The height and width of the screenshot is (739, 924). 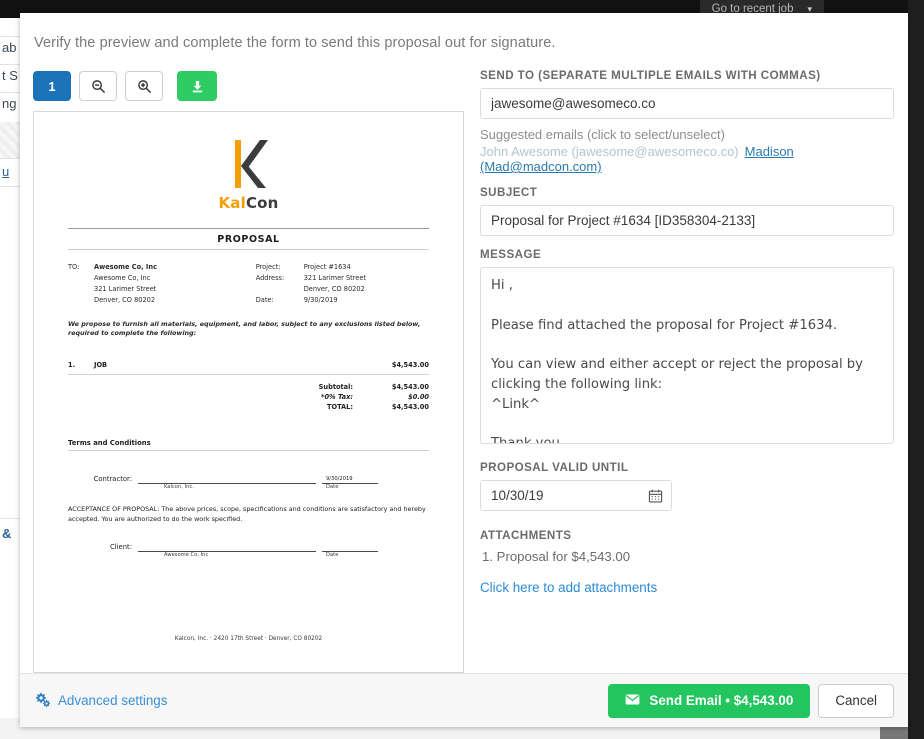 What do you see at coordinates (125, 299) in the screenshot?
I see `to-line-3: Denver, CO 80202` at bounding box center [125, 299].